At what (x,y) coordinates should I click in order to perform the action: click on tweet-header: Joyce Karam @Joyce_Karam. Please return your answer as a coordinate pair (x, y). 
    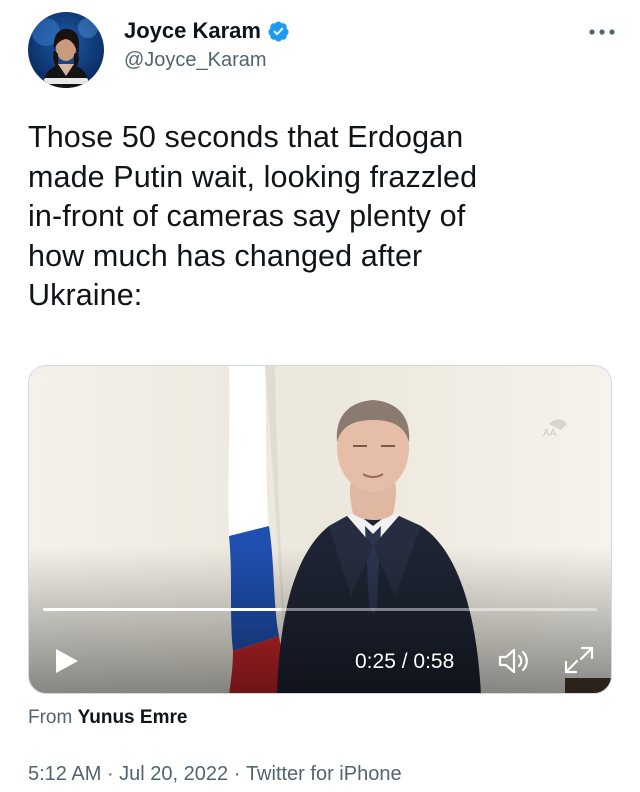
    Looking at the image, I should click on (323, 51).